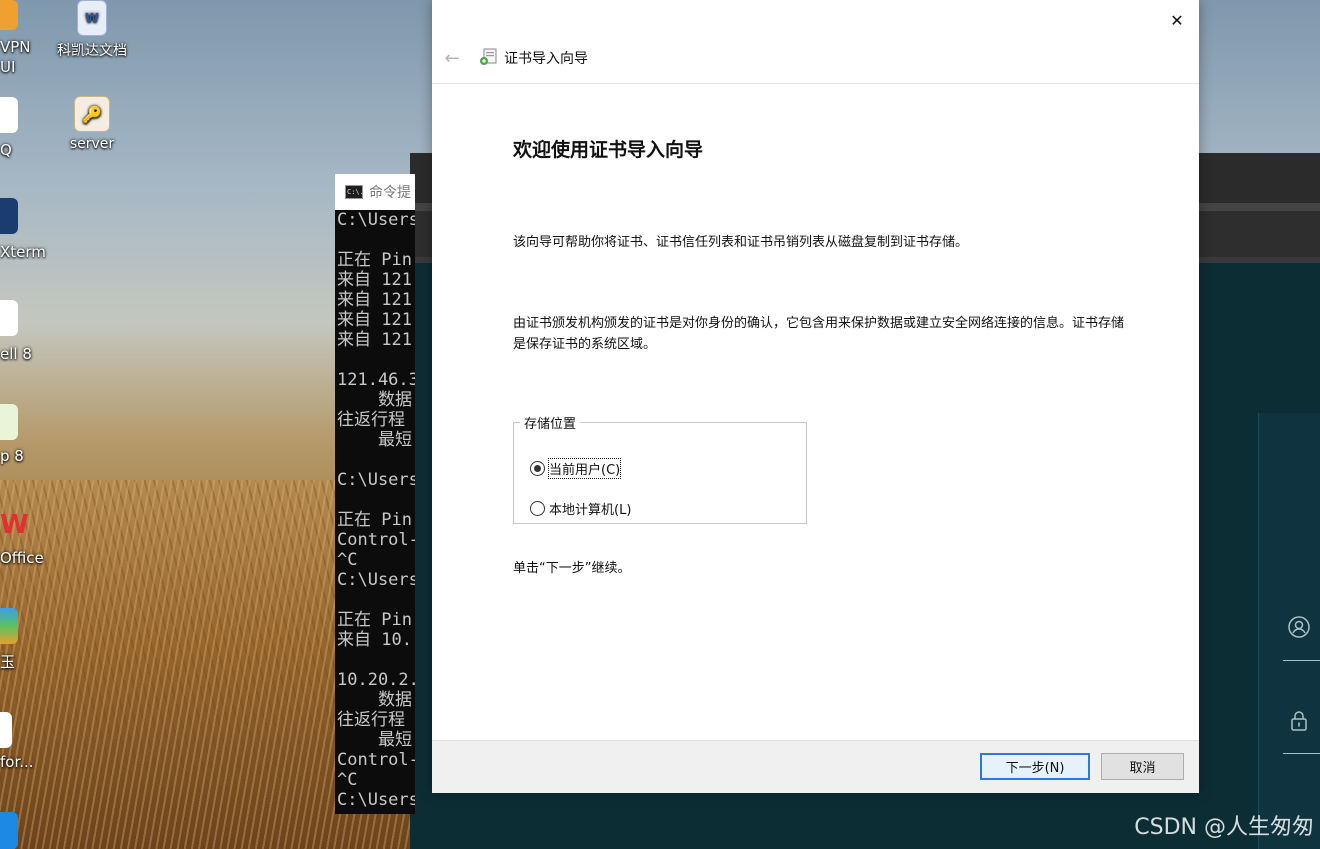 Image resolution: width=1320 pixels, height=849 pixels. Describe the element at coordinates (6, 730) in the screenshot. I see `file-icon` at that location.